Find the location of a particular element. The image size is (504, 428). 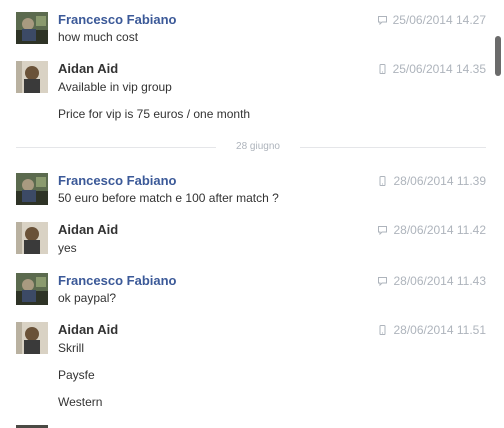

message-text: Price for vip is 75 euros / one month is located at coordinates (154, 114).